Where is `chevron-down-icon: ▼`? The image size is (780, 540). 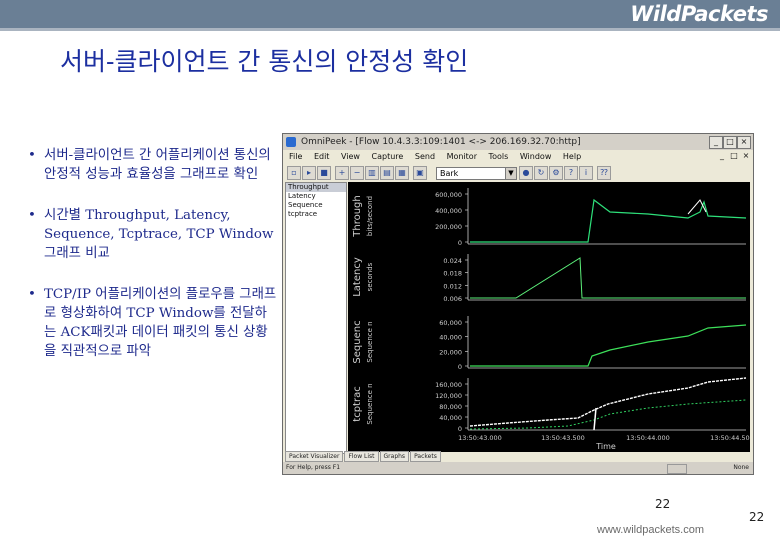
chevron-down-icon: ▼ is located at coordinates (510, 173).